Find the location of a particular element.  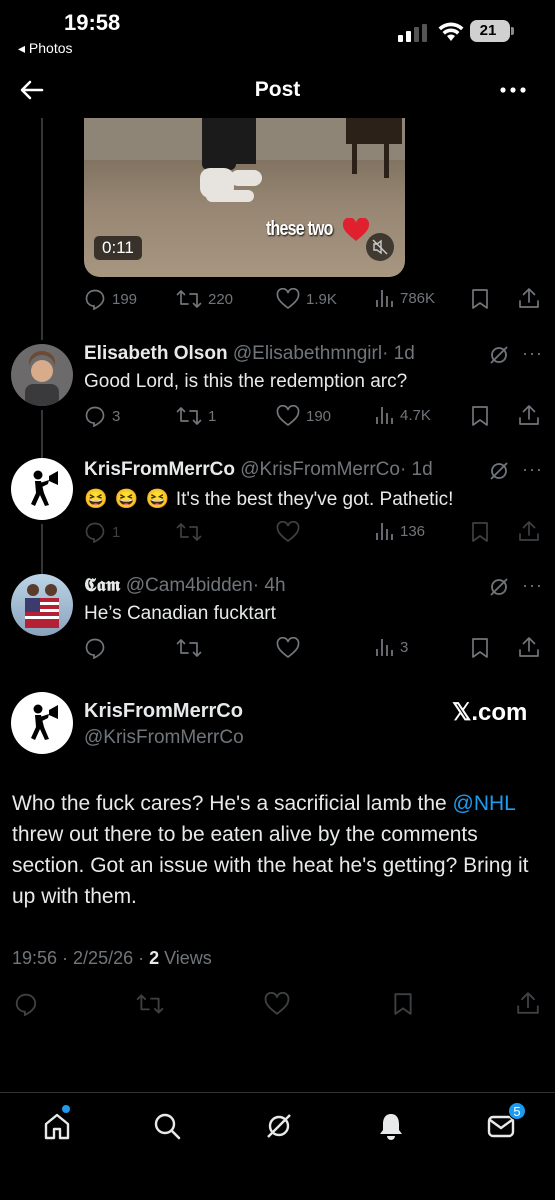

bell-icon is located at coordinates (391, 1126).